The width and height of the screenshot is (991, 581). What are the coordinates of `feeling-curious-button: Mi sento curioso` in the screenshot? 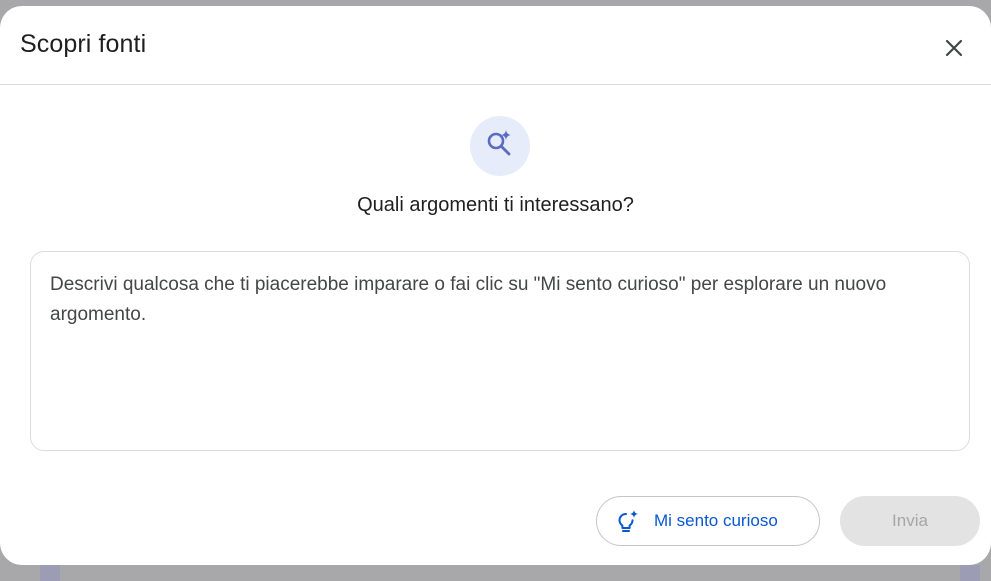 It's located at (708, 521).